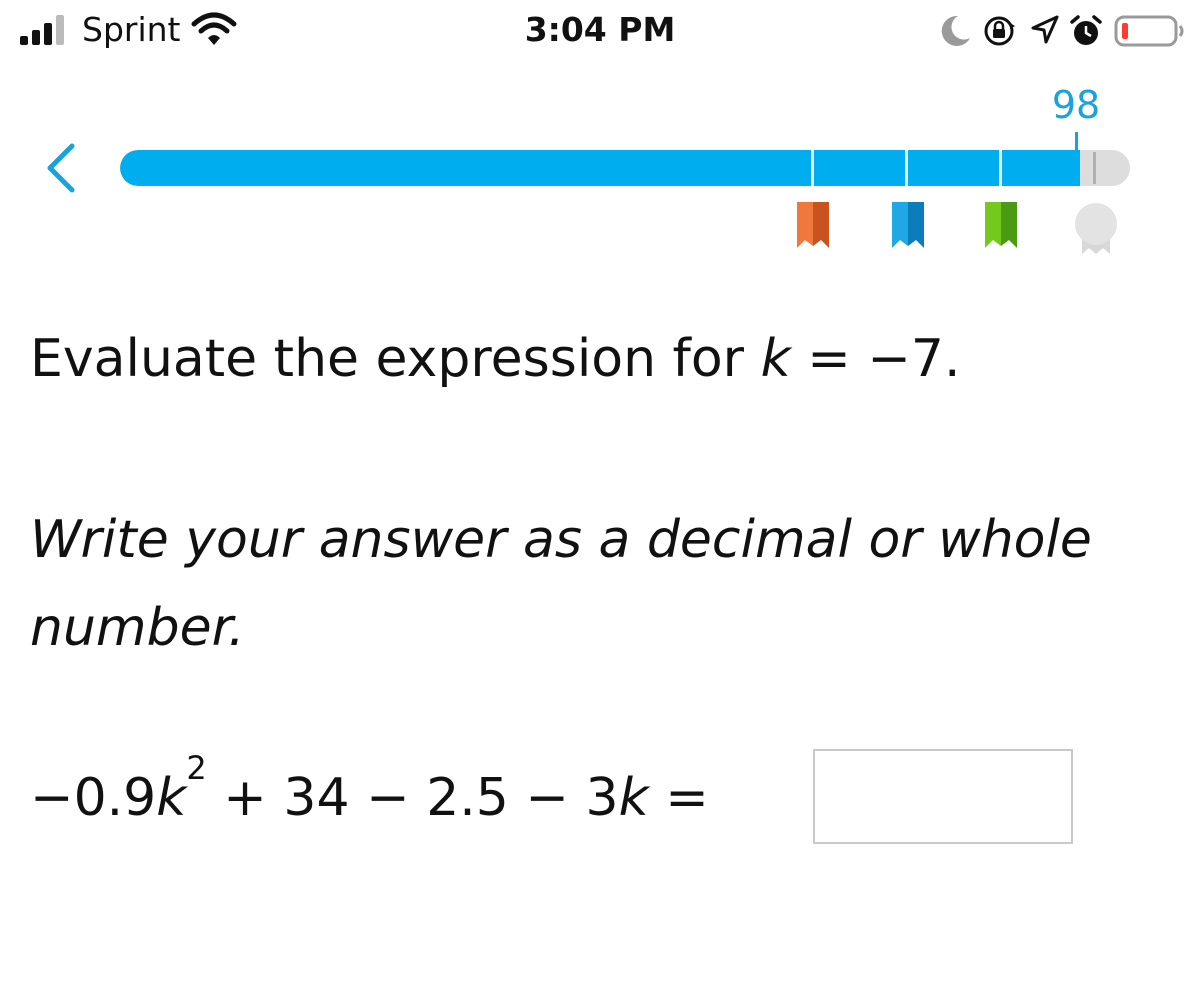  Describe the element at coordinates (62, 169) in the screenshot. I see `back-chevron-icon` at that location.